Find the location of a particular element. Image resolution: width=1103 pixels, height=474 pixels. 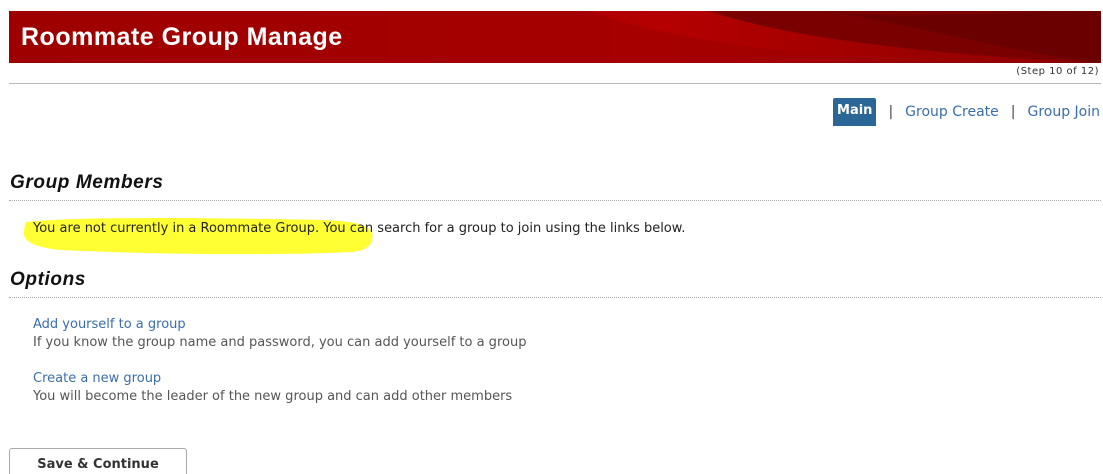

header-banner: Roommate Group Manage is located at coordinates (555, 37).